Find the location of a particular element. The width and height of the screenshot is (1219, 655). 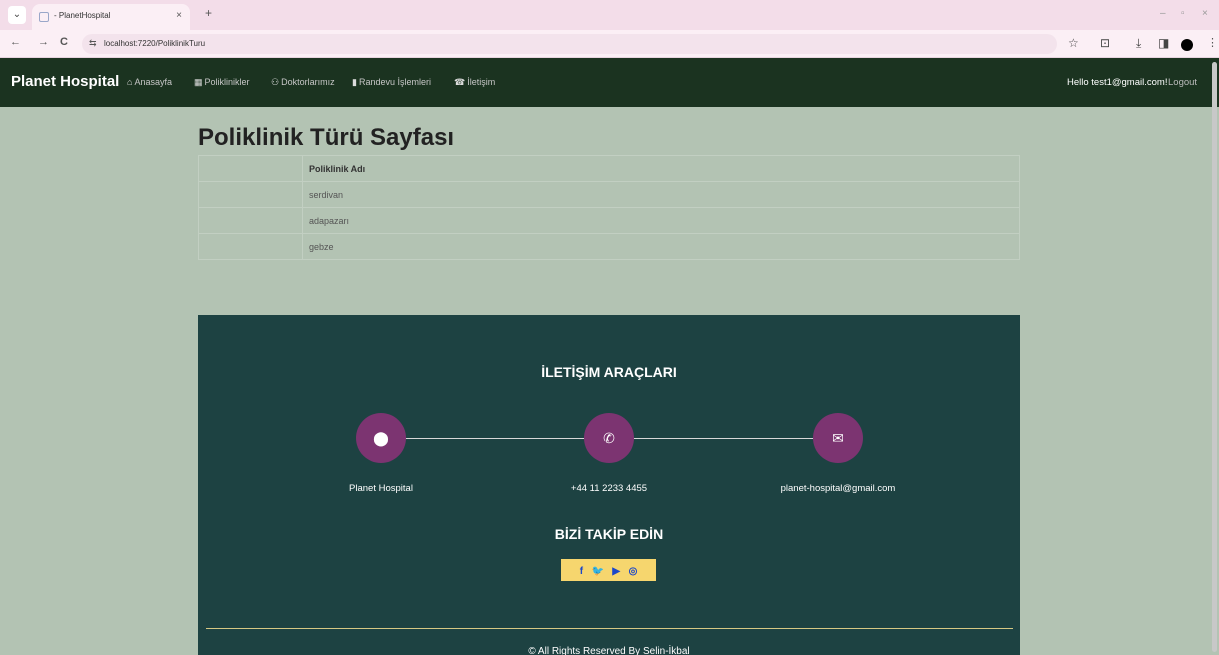

nav-randevu-islemleri: ▮ Randevu İşlemleri is located at coordinates (391, 82).